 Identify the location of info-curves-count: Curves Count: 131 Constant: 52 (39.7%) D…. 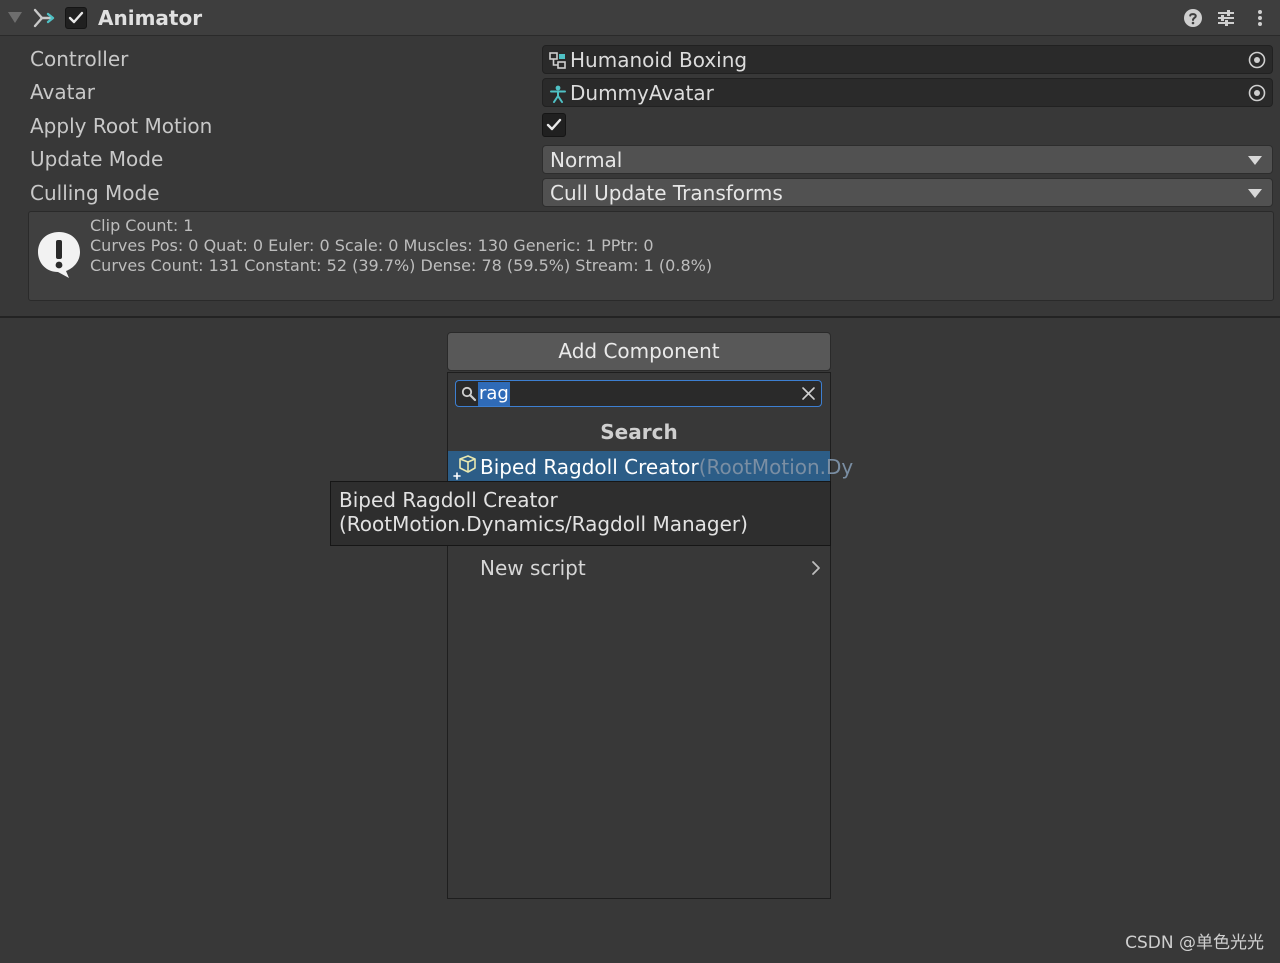
(401, 265).